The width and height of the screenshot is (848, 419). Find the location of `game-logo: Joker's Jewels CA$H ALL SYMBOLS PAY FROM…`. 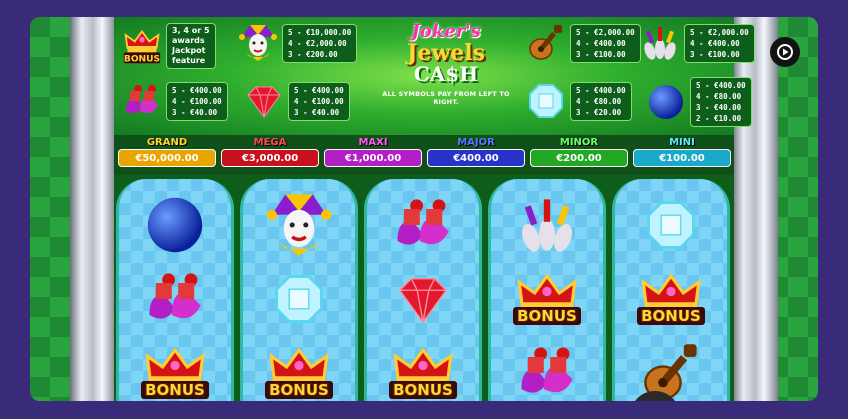

game-logo: Joker's Jewels CA$H ALL SYMBOLS PAY FROM… is located at coordinates (446, 63).